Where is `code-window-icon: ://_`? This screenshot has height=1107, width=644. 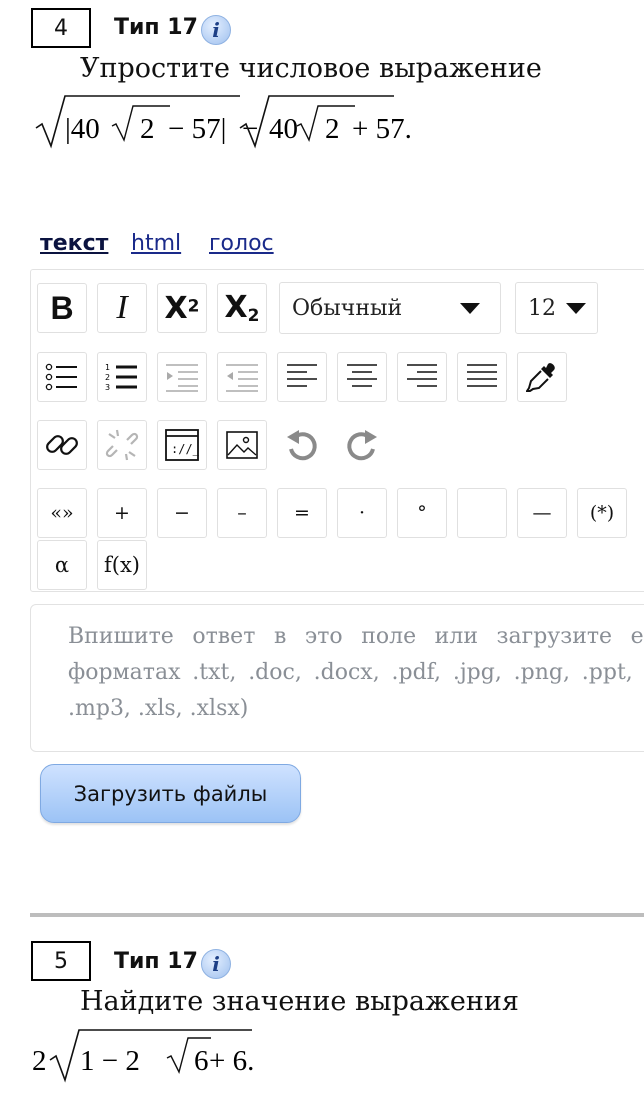
code-window-icon: ://_ is located at coordinates (182, 445).